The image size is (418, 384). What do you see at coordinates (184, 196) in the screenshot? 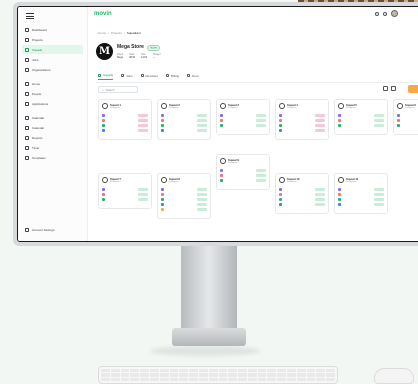
I see `squad-card: Squad 8 Designers` at bounding box center [184, 196].